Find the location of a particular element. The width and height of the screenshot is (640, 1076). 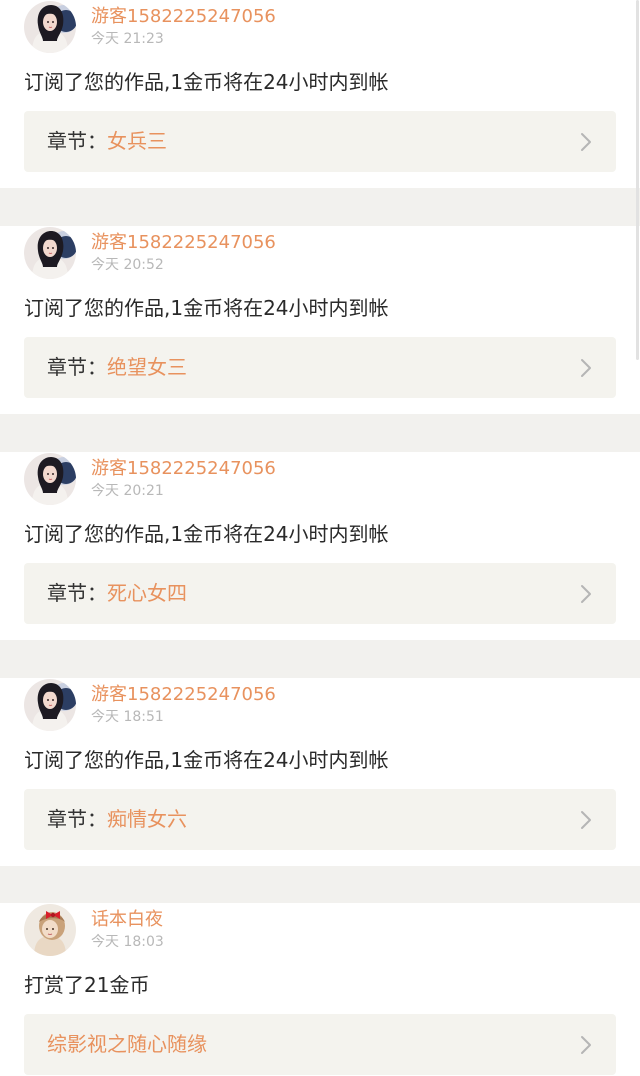

work-text: 综影视之随心随缘 is located at coordinates (127, 1044).